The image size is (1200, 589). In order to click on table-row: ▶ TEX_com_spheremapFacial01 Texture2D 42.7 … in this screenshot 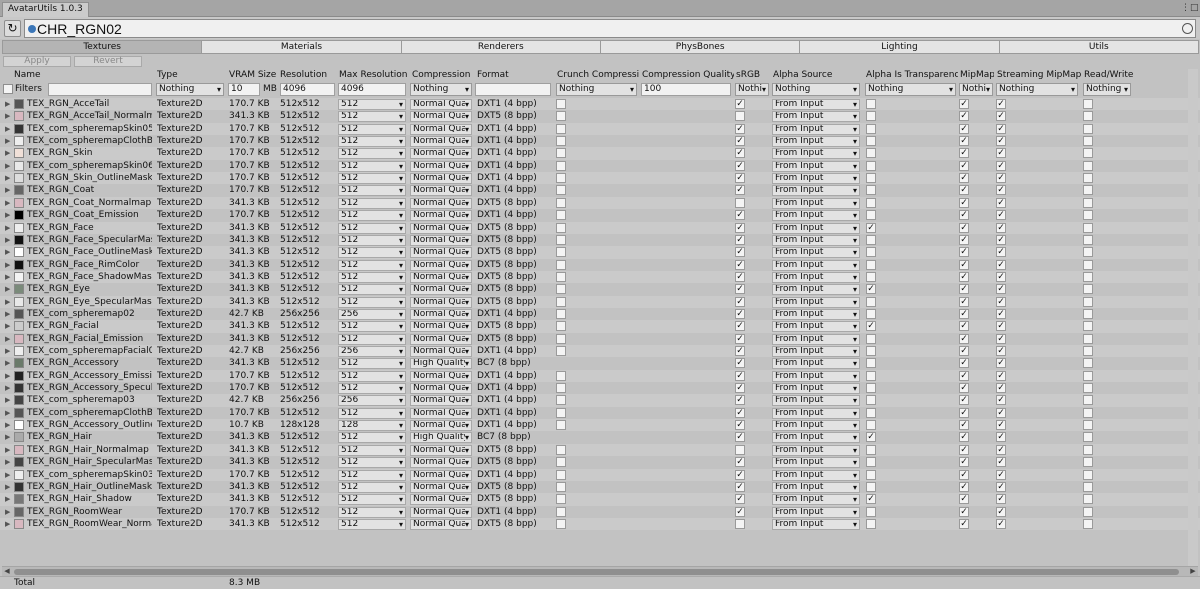, I will do `click(600, 351)`.